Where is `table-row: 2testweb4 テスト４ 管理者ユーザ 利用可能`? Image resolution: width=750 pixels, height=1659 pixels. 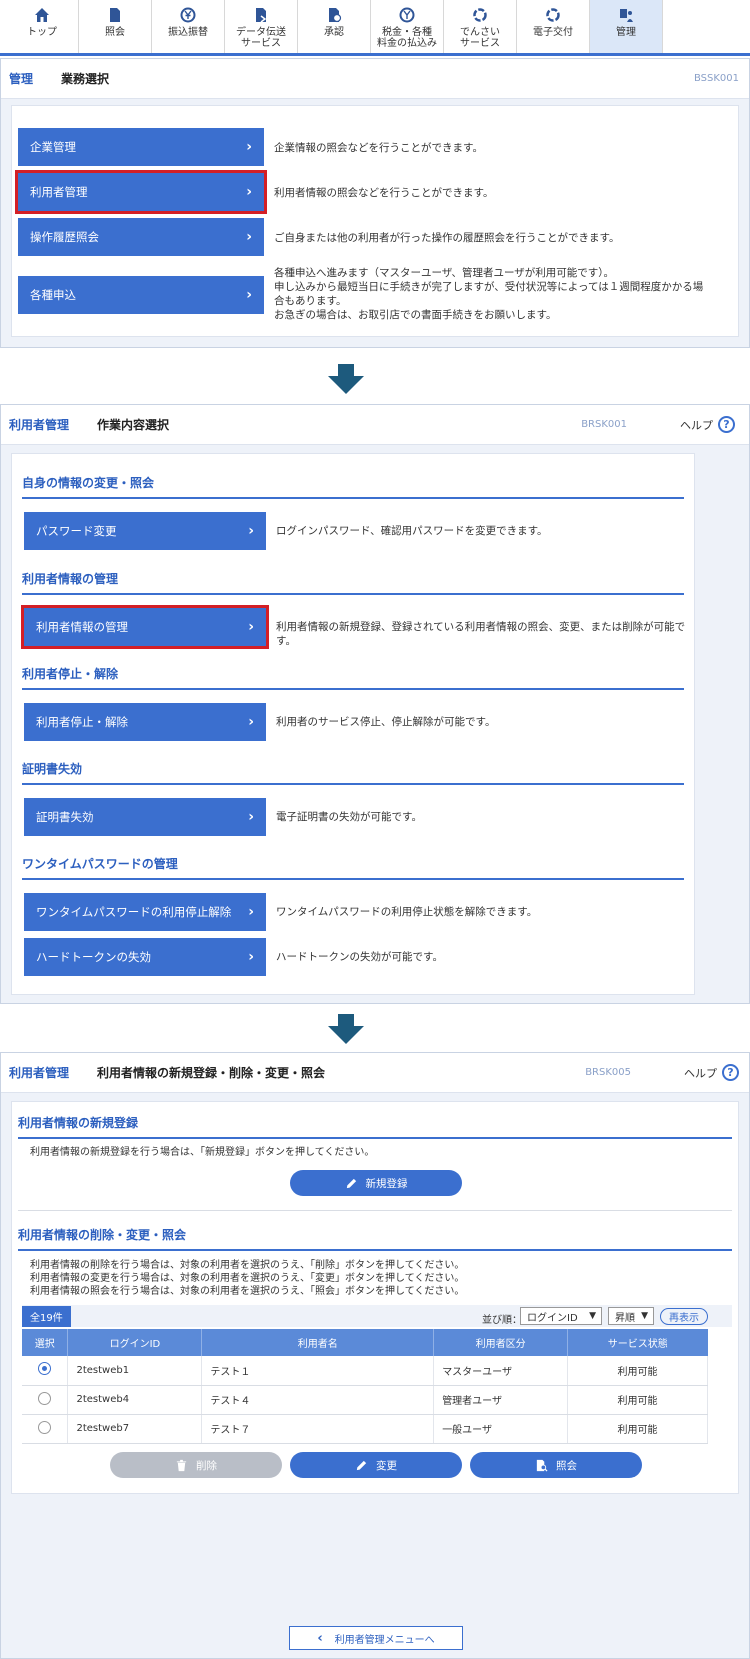
table-row: 2testweb4 テスト４ 管理者ユーザ 利用可能 is located at coordinates (365, 1400).